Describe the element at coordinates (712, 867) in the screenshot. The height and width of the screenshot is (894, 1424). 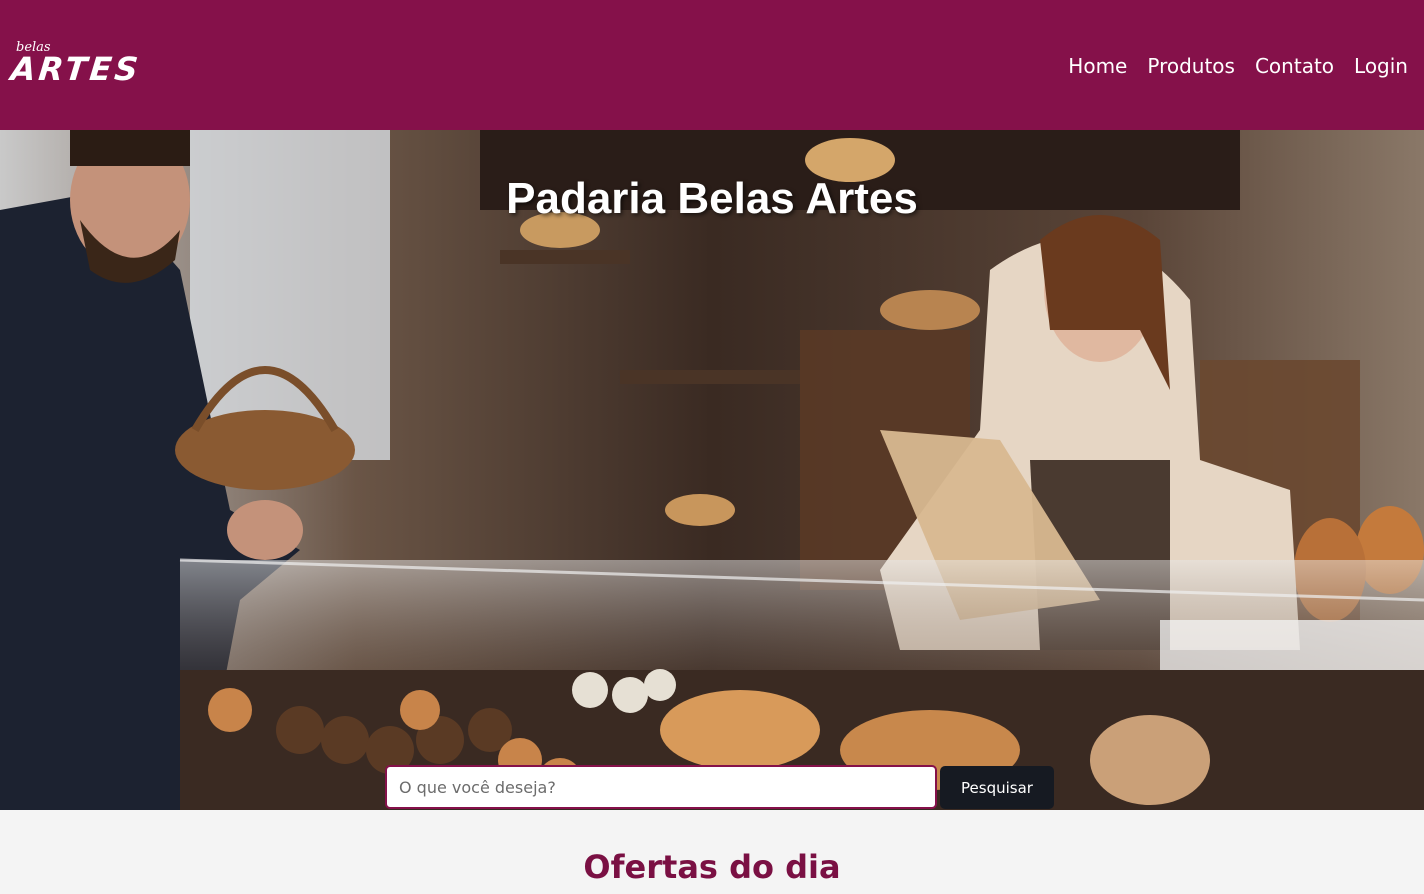
I see `offers-title: Ofertas do dia` at that location.